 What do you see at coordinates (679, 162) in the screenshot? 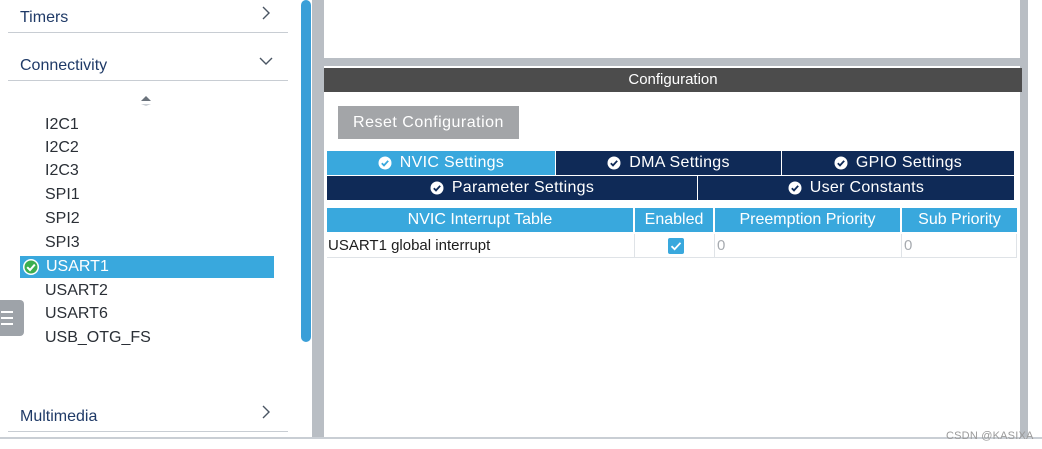
I see `tab-label: DMA Settings` at bounding box center [679, 162].